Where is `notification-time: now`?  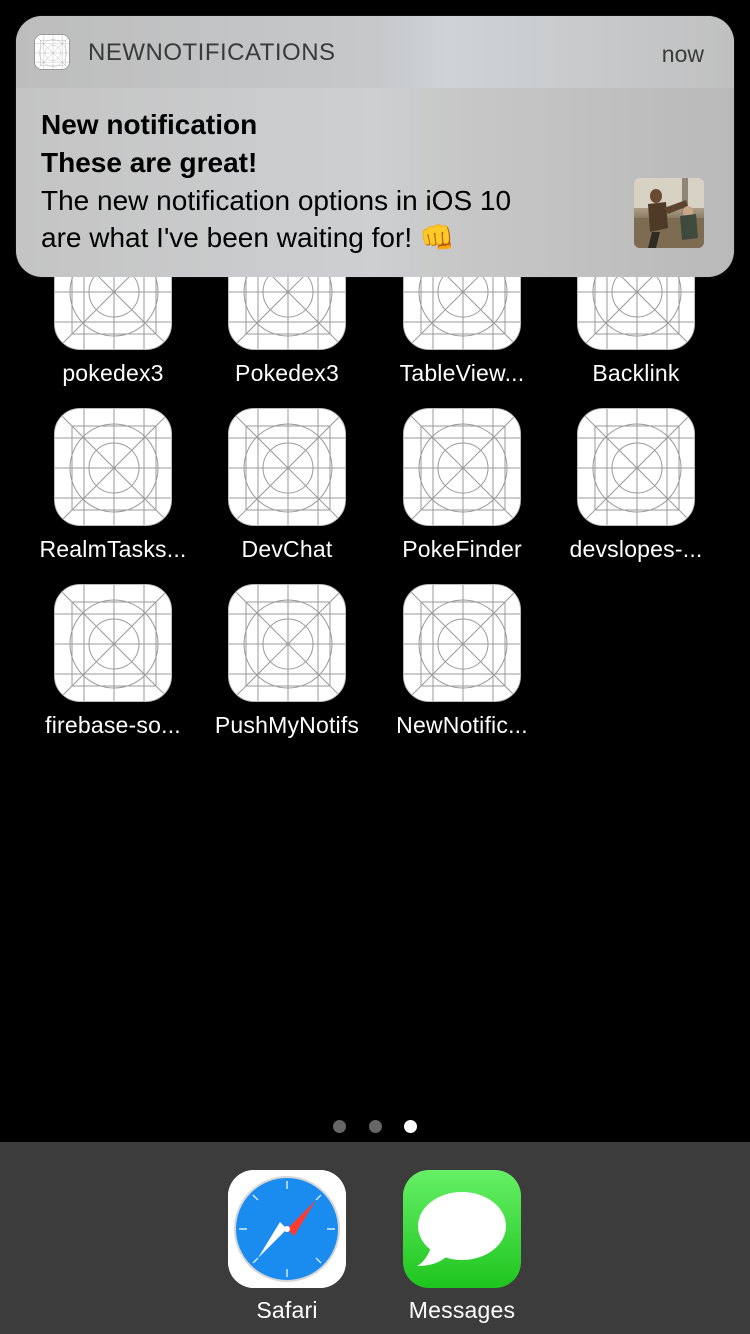
notification-time: now is located at coordinates (682, 54).